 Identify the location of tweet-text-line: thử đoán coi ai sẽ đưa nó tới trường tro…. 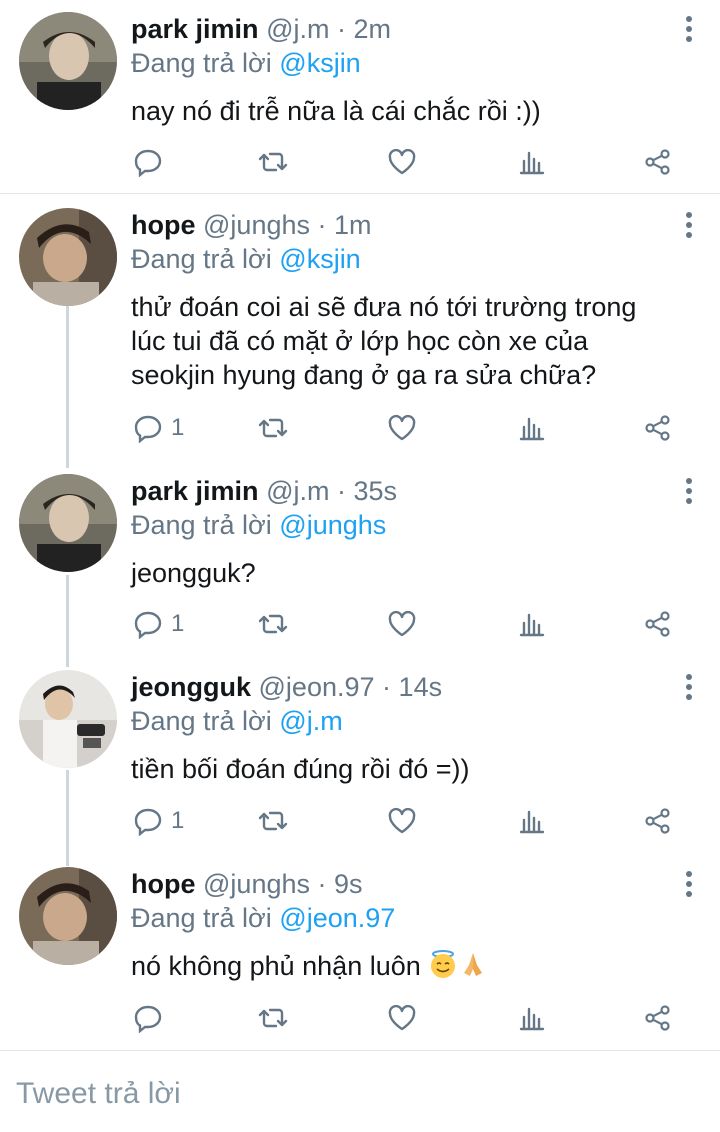
(384, 307).